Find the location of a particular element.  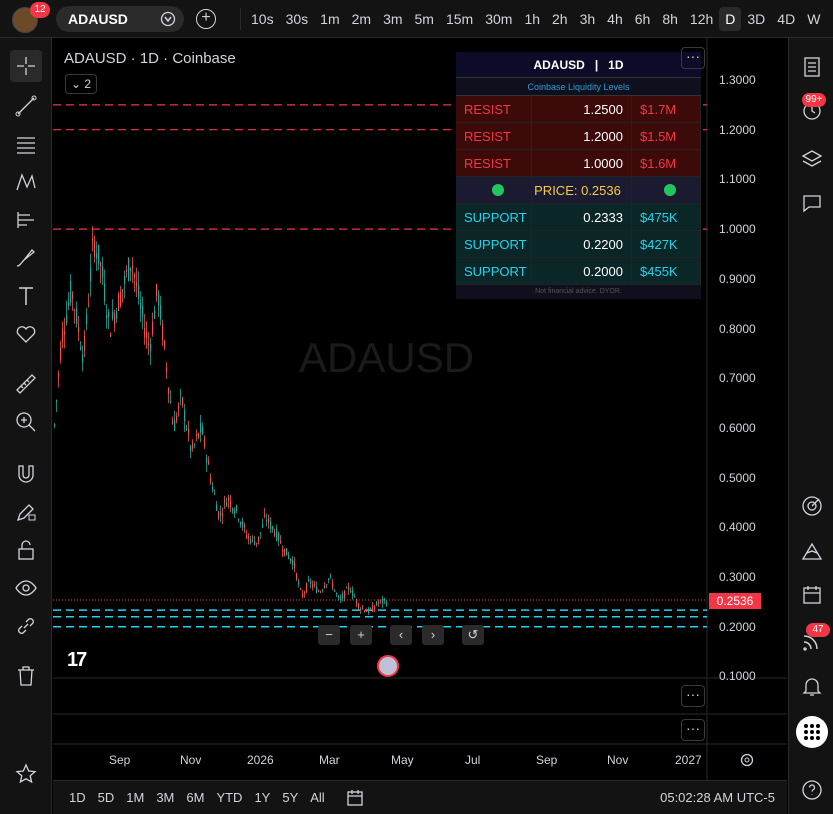

table-more-button: ··· is located at coordinates (693, 58).